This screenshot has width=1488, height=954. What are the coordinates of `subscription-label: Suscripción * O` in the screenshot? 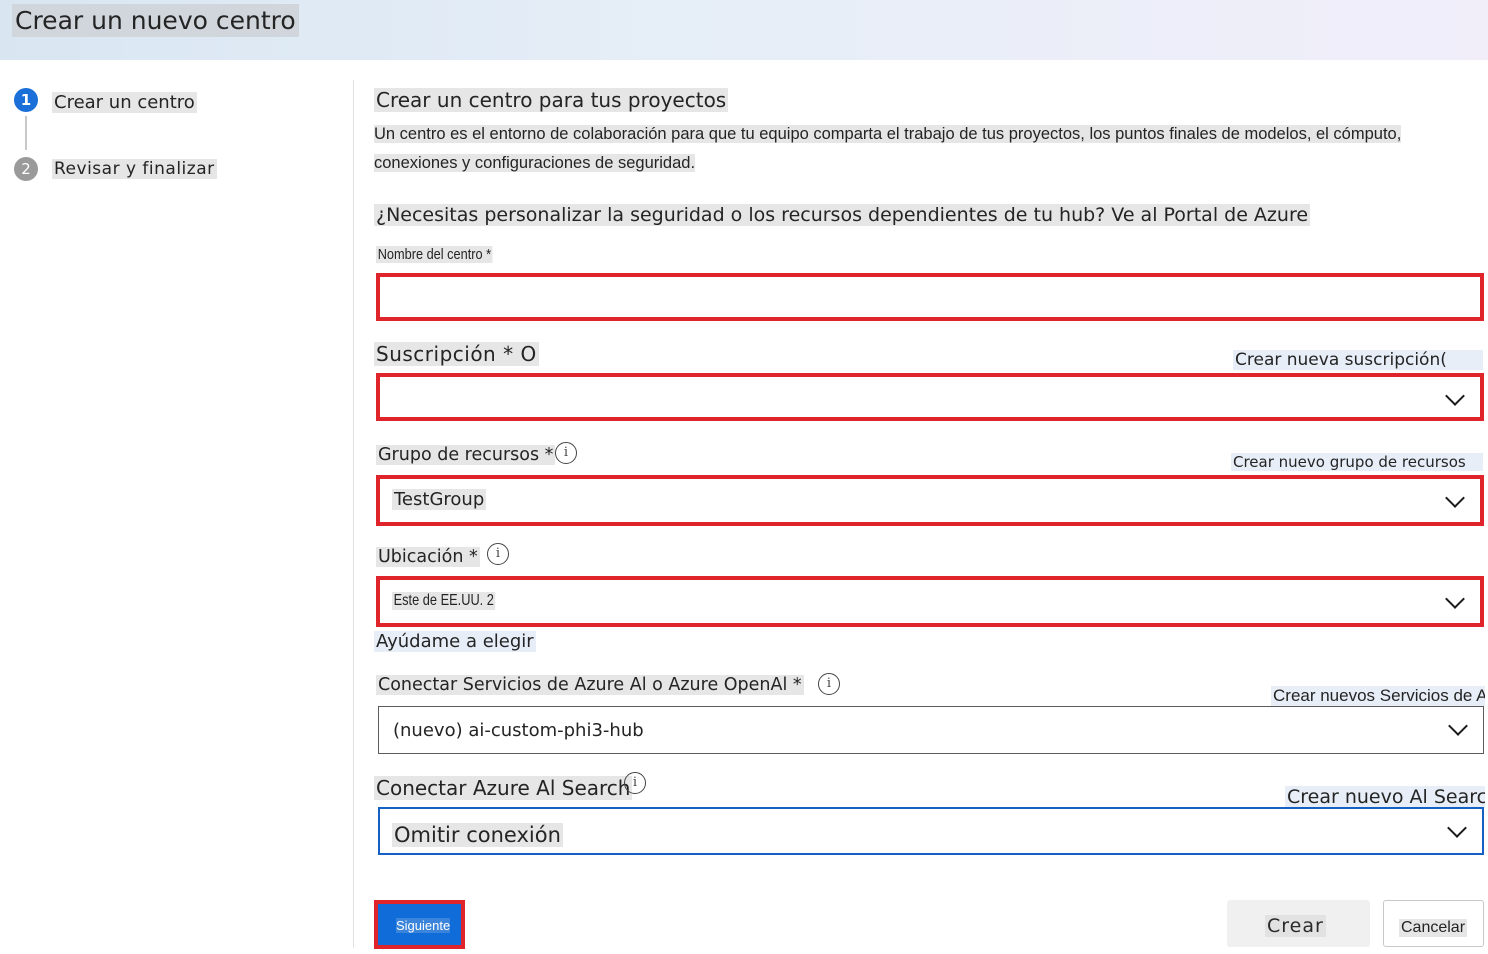 It's located at (456, 354).